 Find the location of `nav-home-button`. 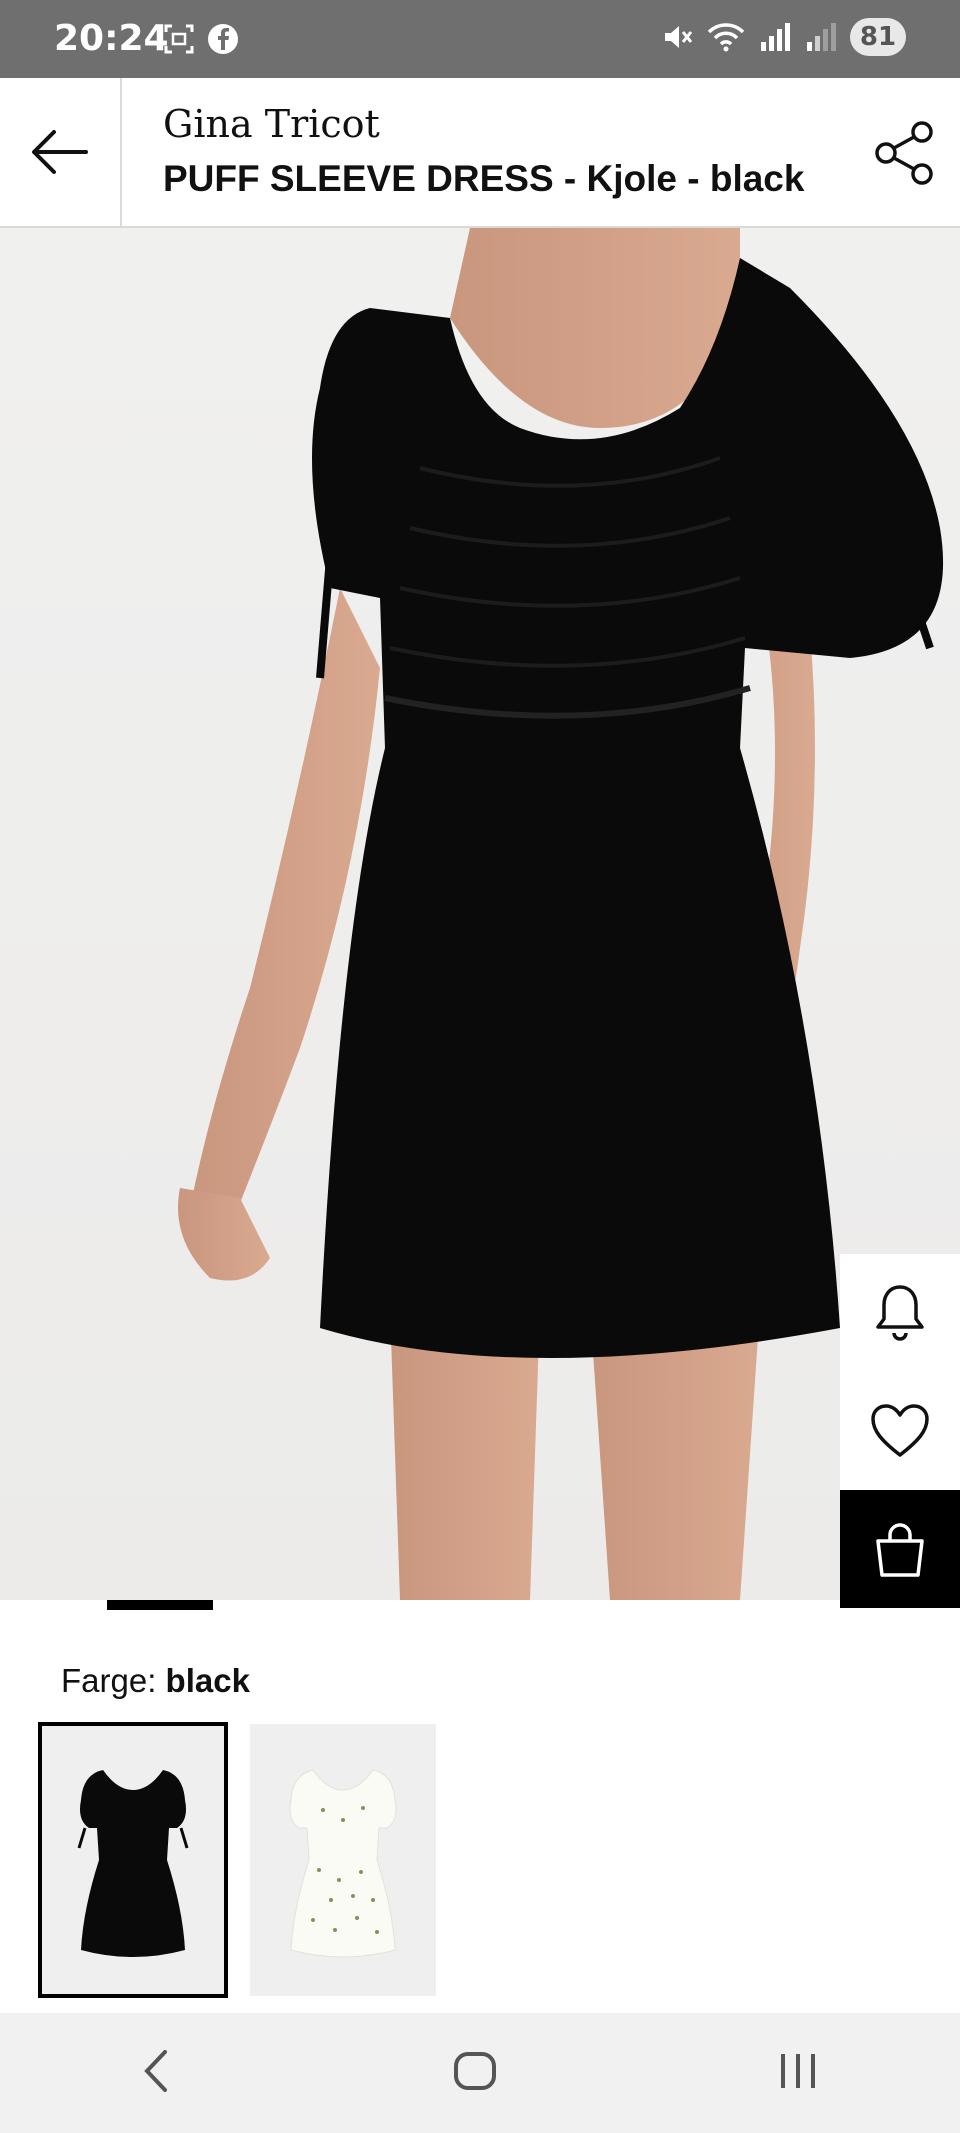

nav-home-button is located at coordinates (475, 2073).